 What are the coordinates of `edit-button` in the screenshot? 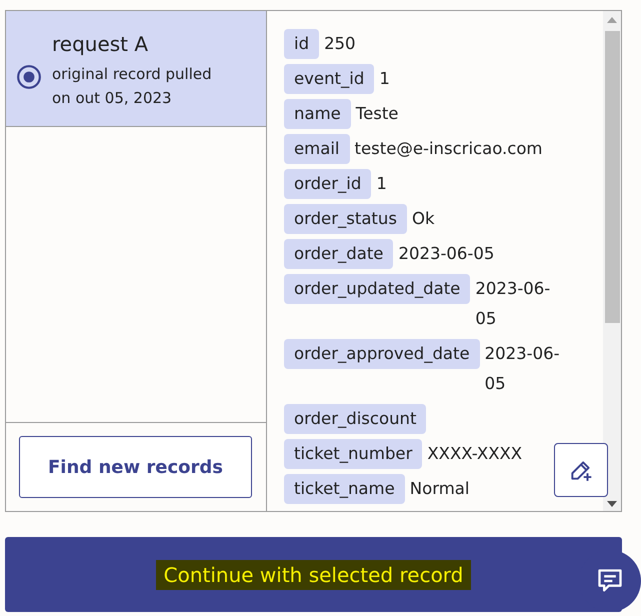 It's located at (581, 470).